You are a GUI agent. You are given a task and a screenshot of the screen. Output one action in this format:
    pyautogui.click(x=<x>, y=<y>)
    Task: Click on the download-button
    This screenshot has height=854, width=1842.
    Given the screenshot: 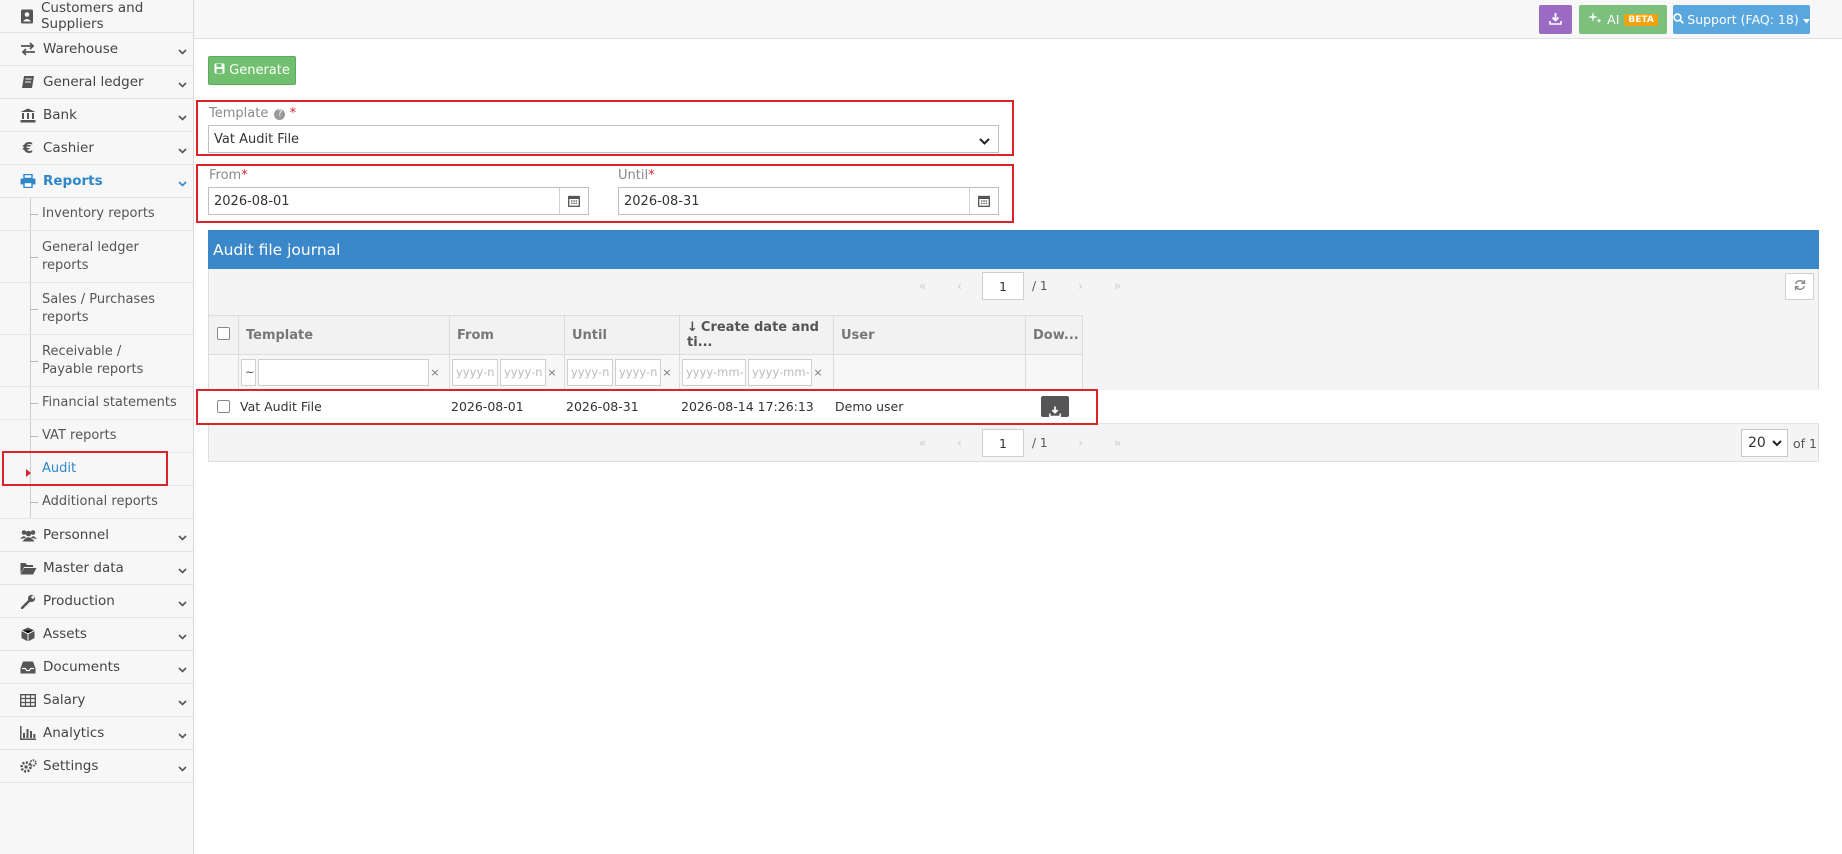 What is the action you would take?
    pyautogui.click(x=1555, y=19)
    